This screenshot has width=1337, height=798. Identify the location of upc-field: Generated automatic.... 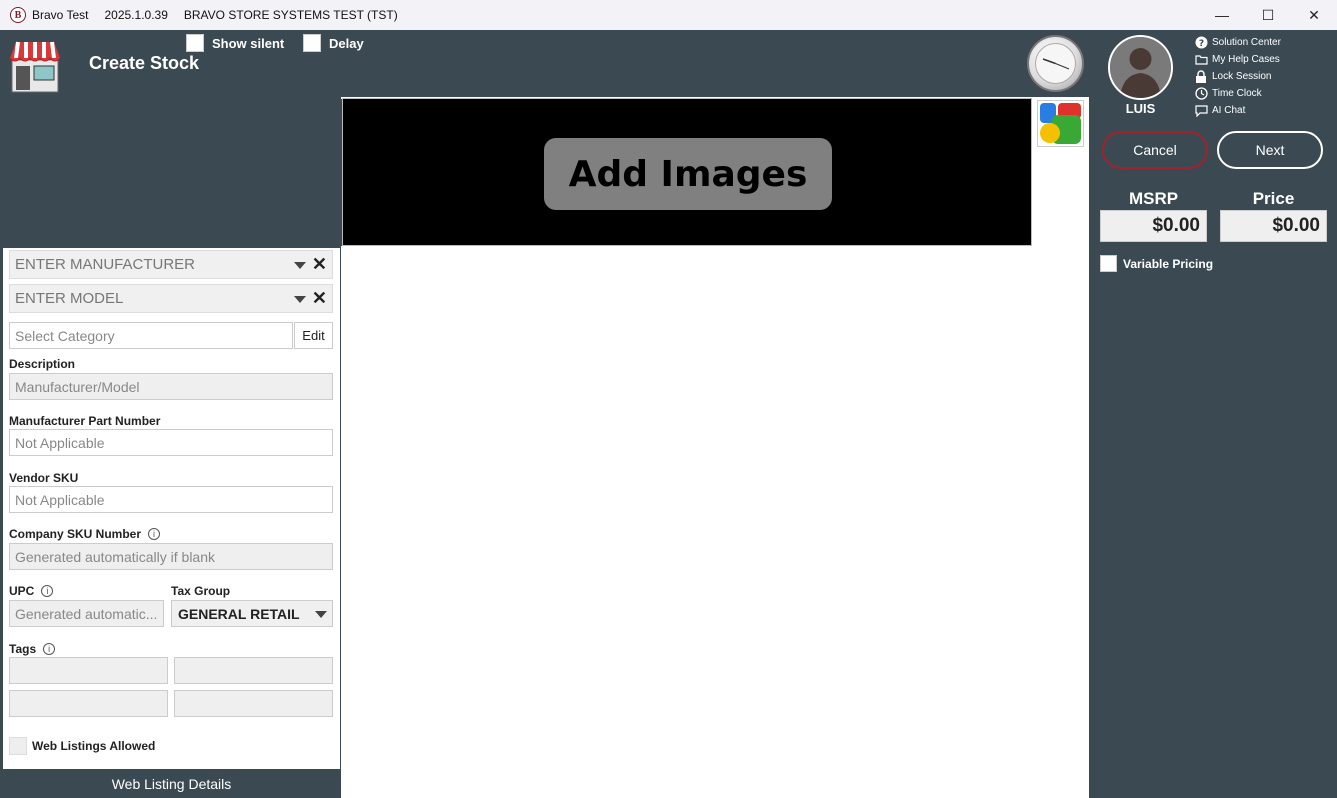
(86, 613).